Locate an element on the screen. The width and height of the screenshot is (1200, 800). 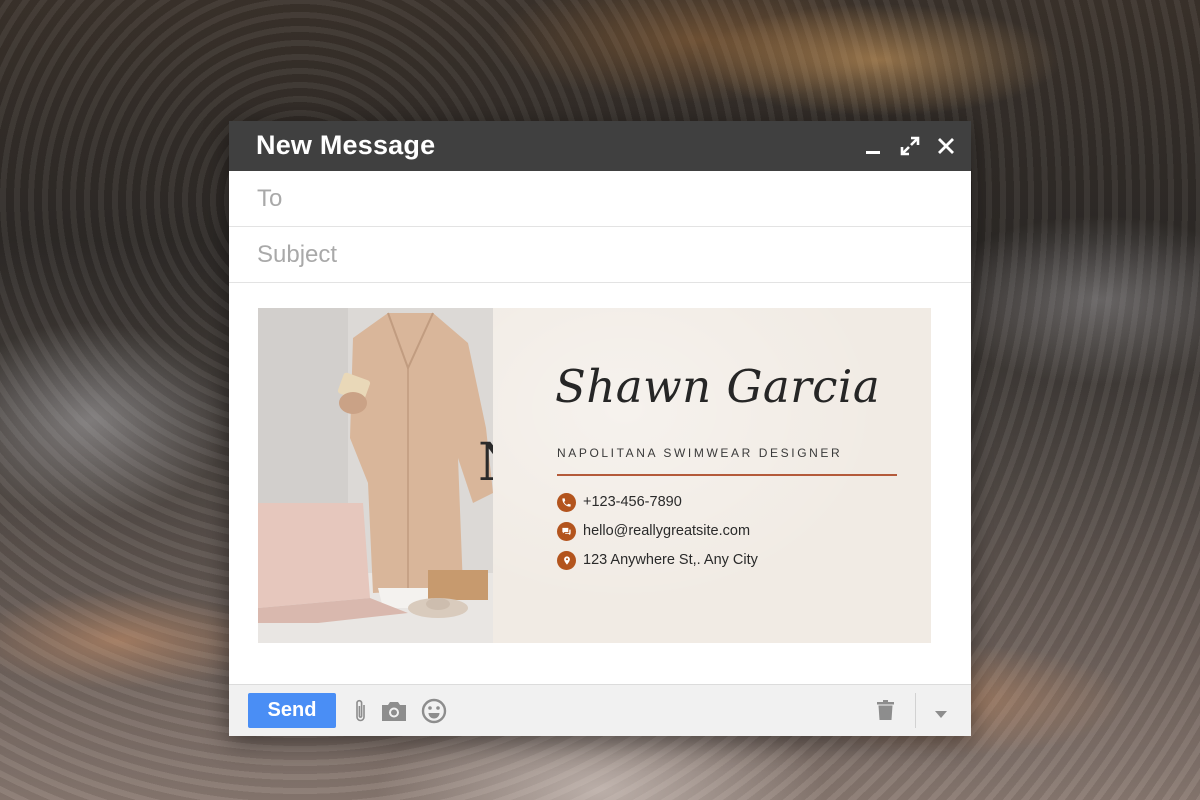
send-button: Send is located at coordinates (292, 710).